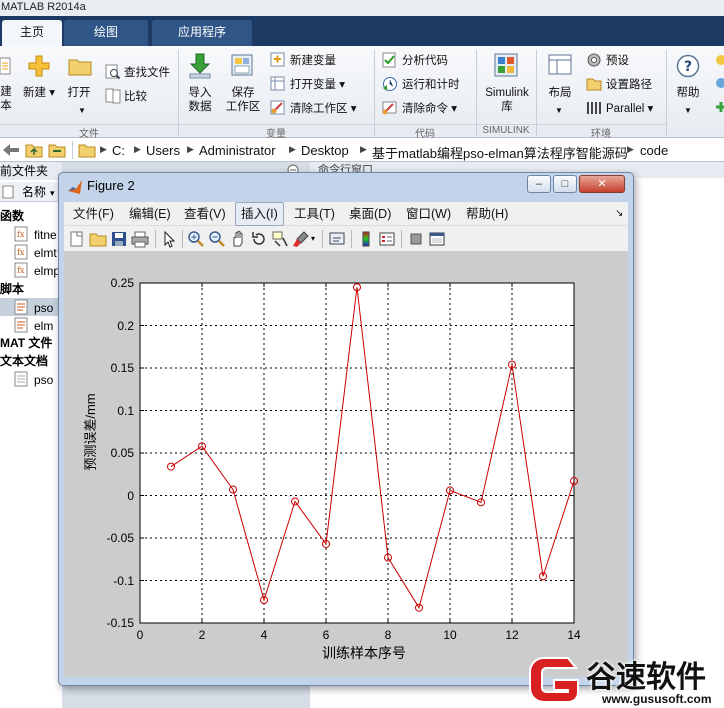  I want to click on x-axis-label: 训练样本序号, so click(364, 653).